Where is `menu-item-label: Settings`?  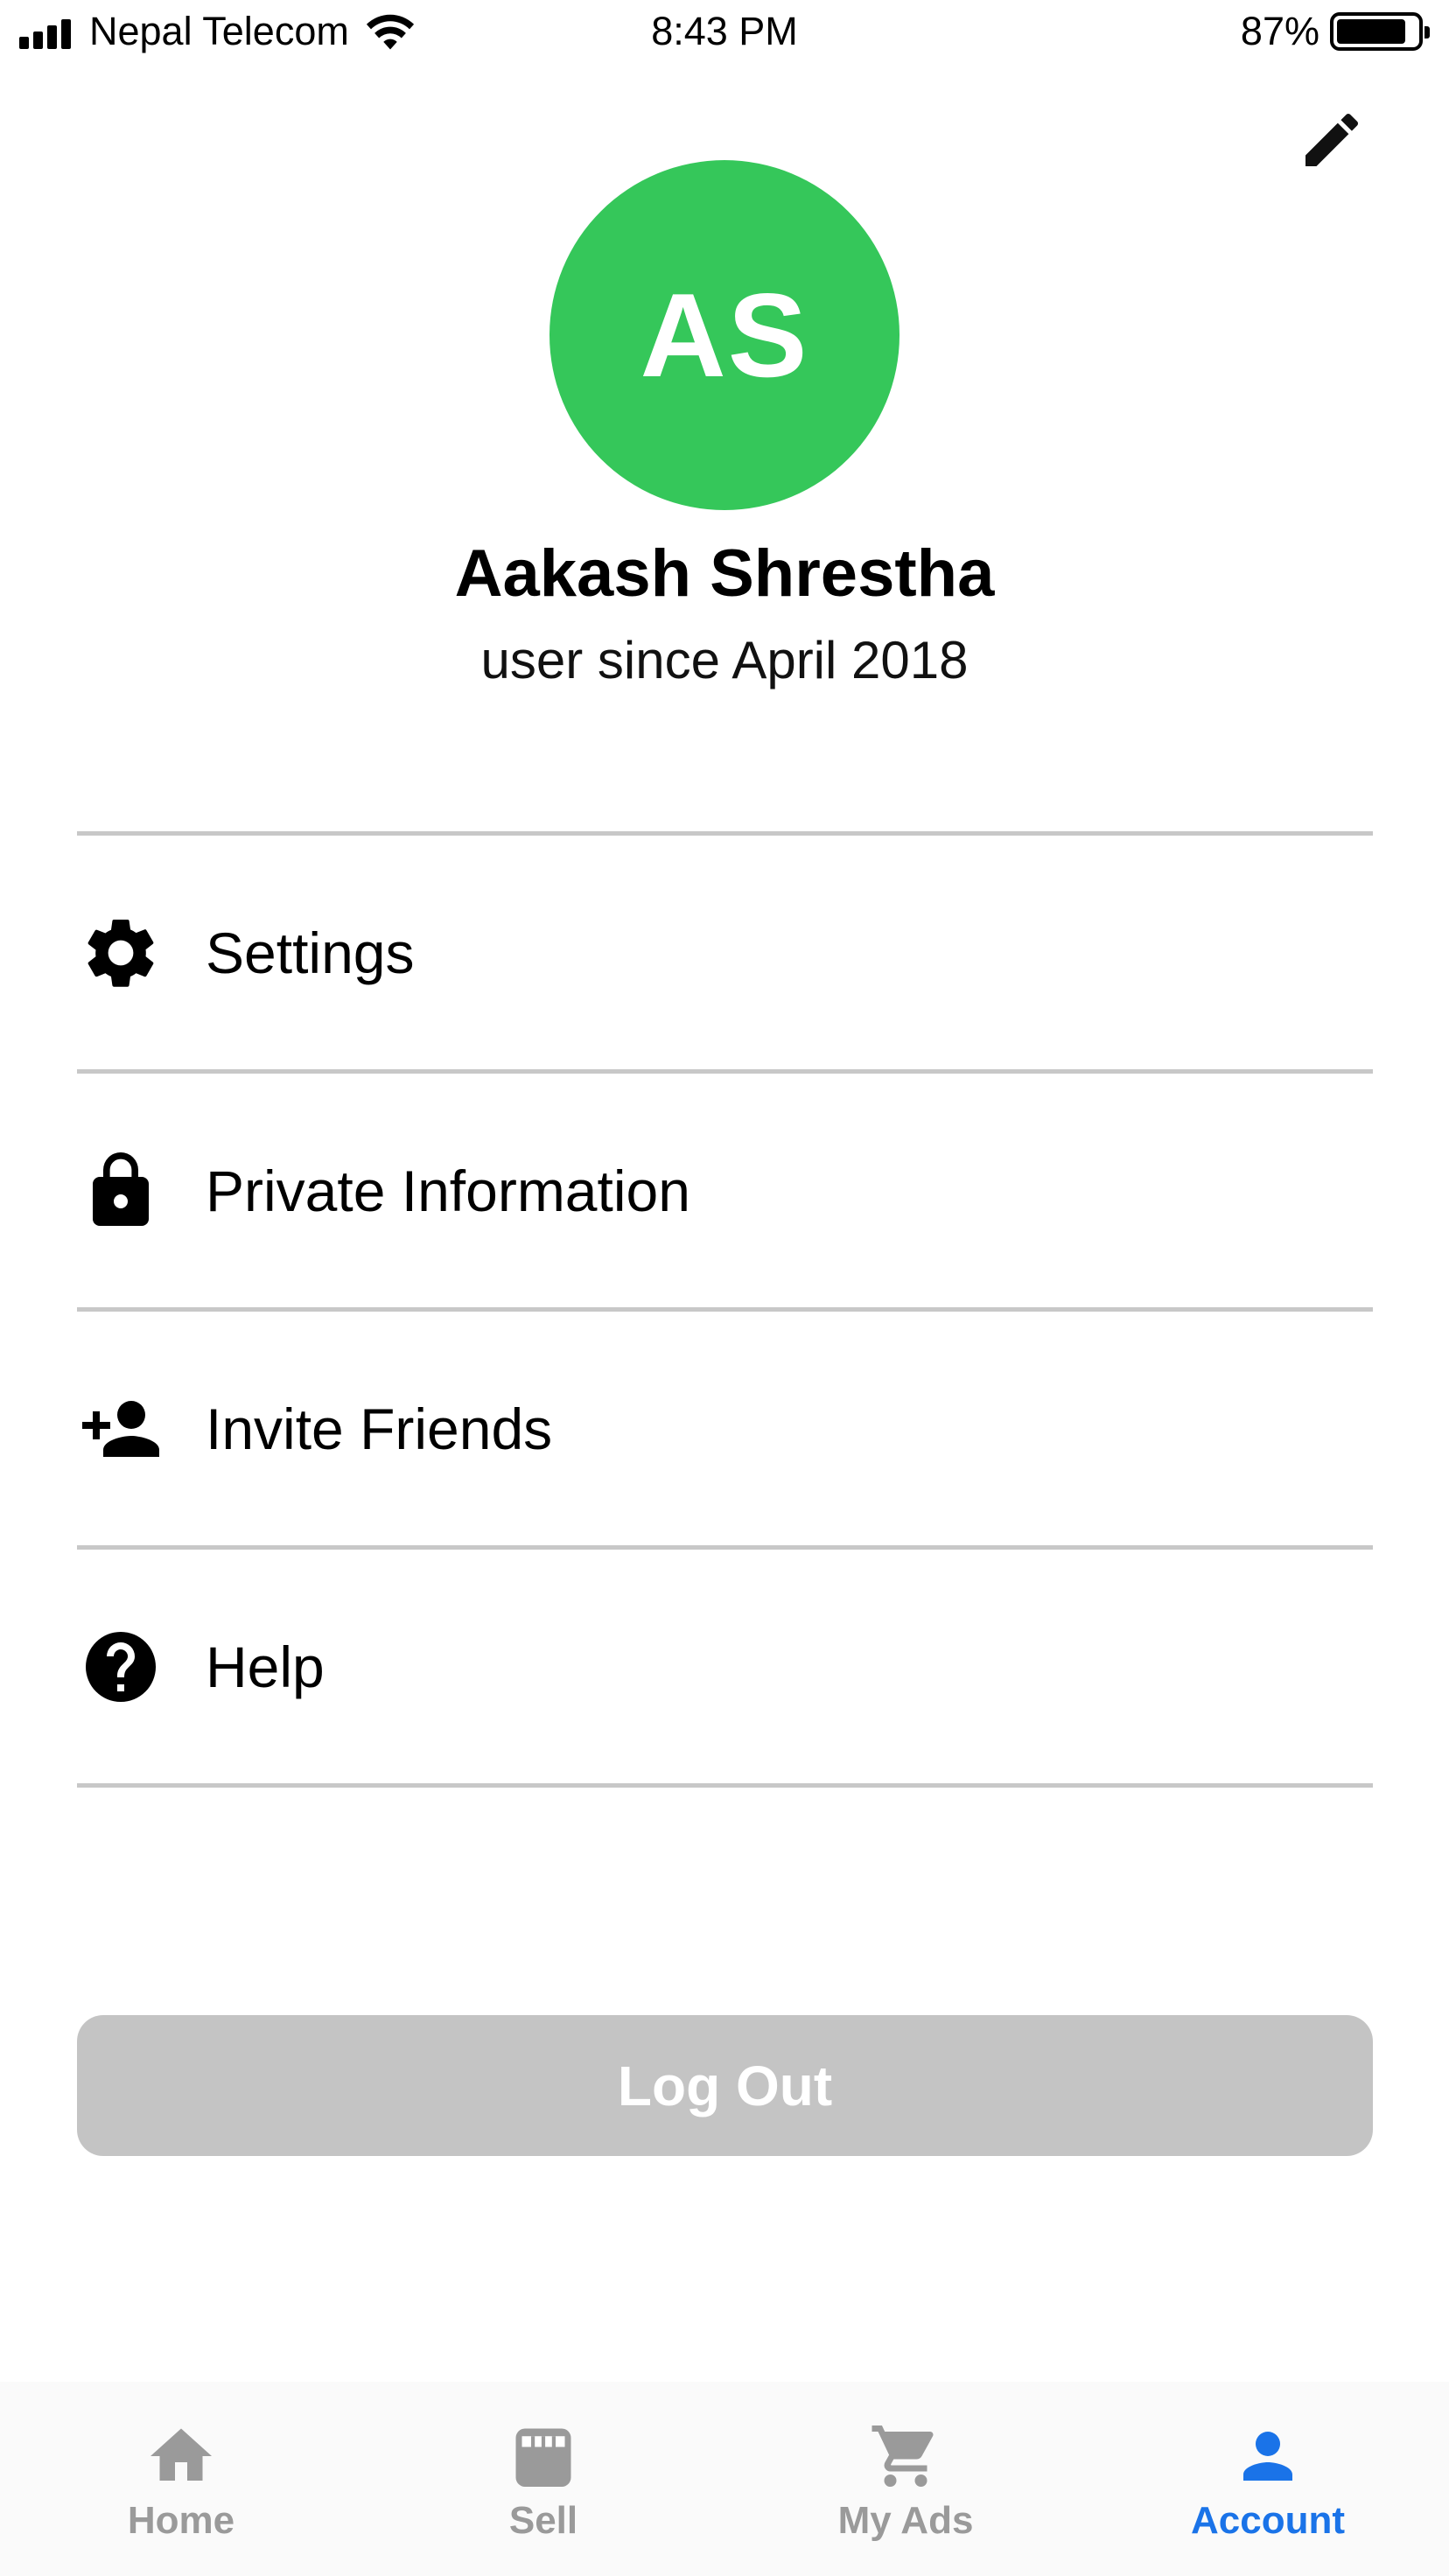 menu-item-label: Settings is located at coordinates (310, 952).